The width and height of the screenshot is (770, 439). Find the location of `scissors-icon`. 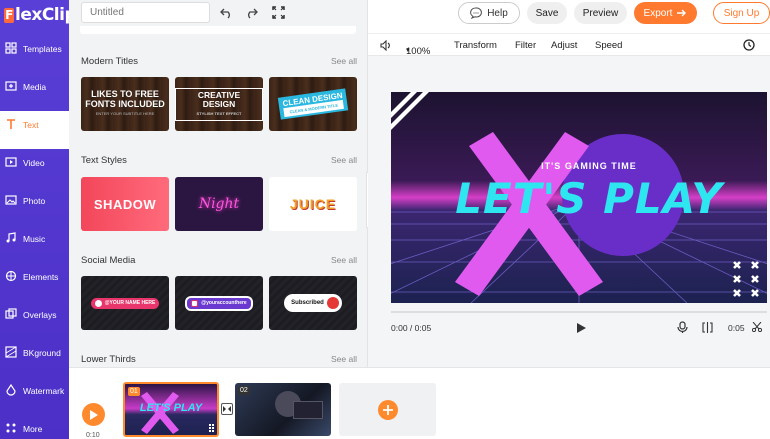

scissors-icon is located at coordinates (757, 327).